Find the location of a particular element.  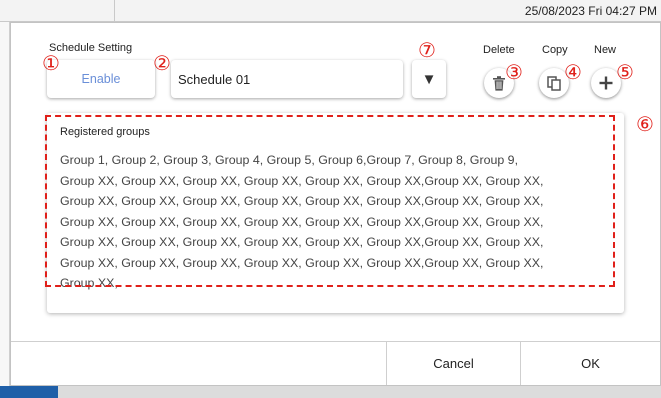

taskbar-accent is located at coordinates (29, 392).